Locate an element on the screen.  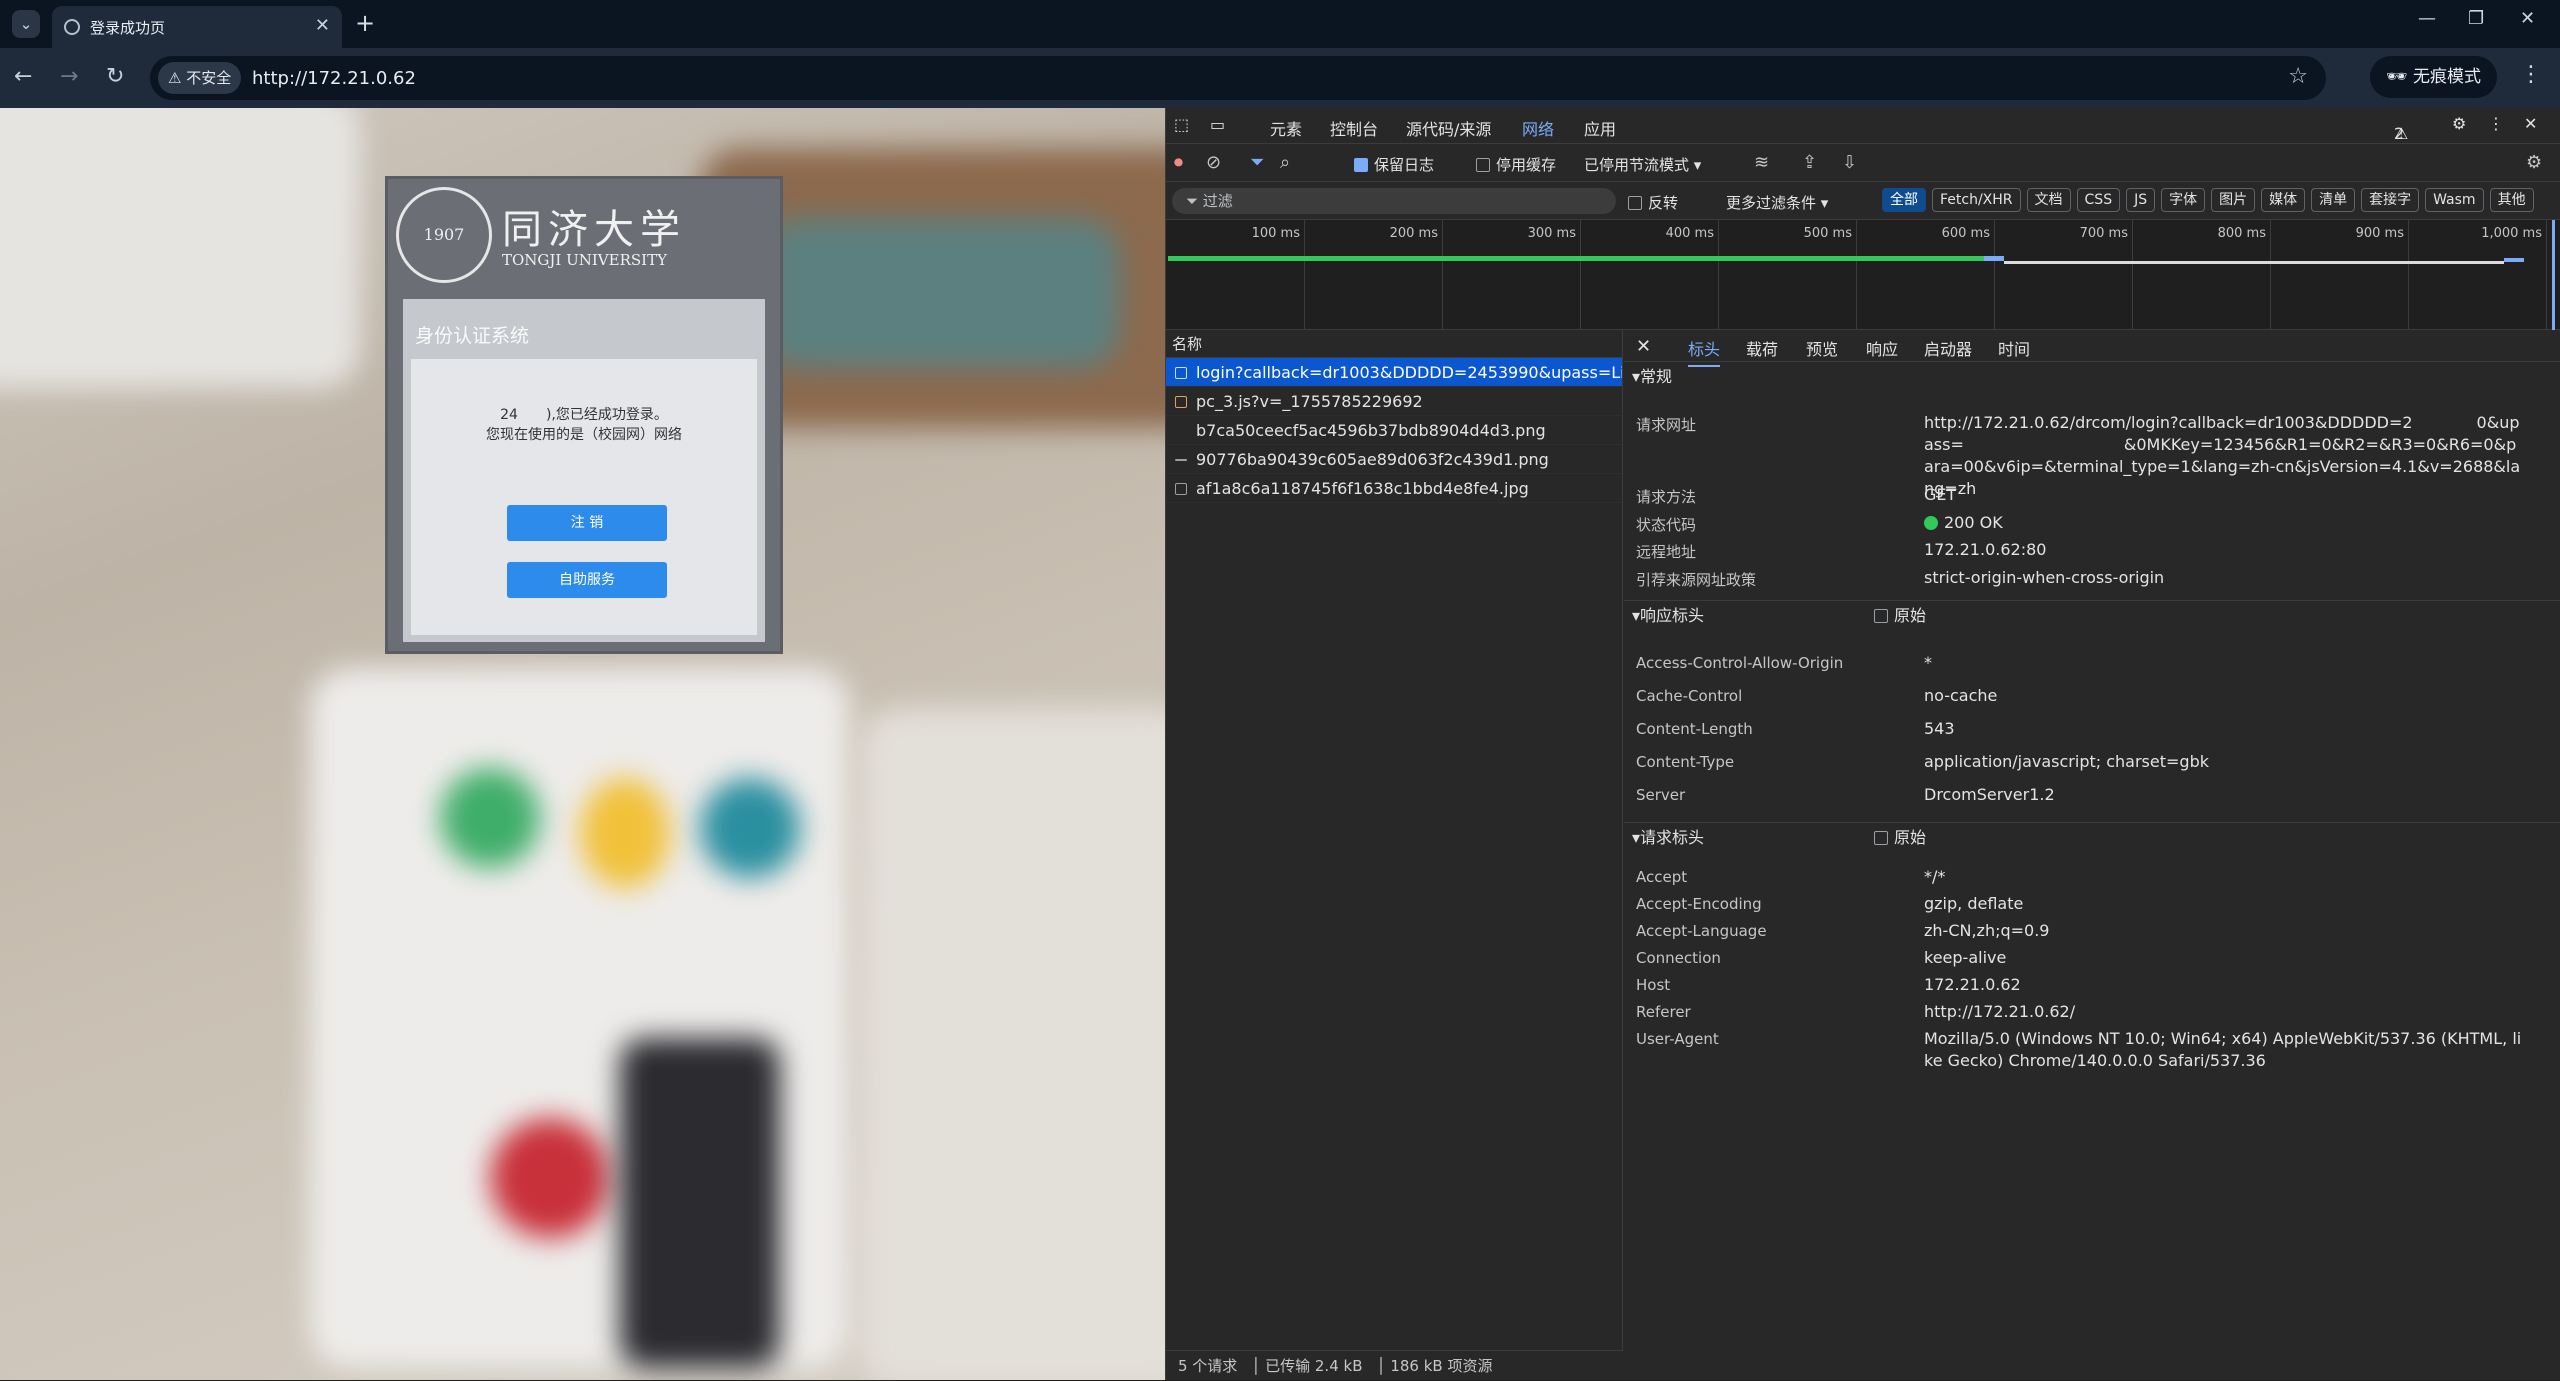
header-value: 172.21.0.62 is located at coordinates (1972, 984).